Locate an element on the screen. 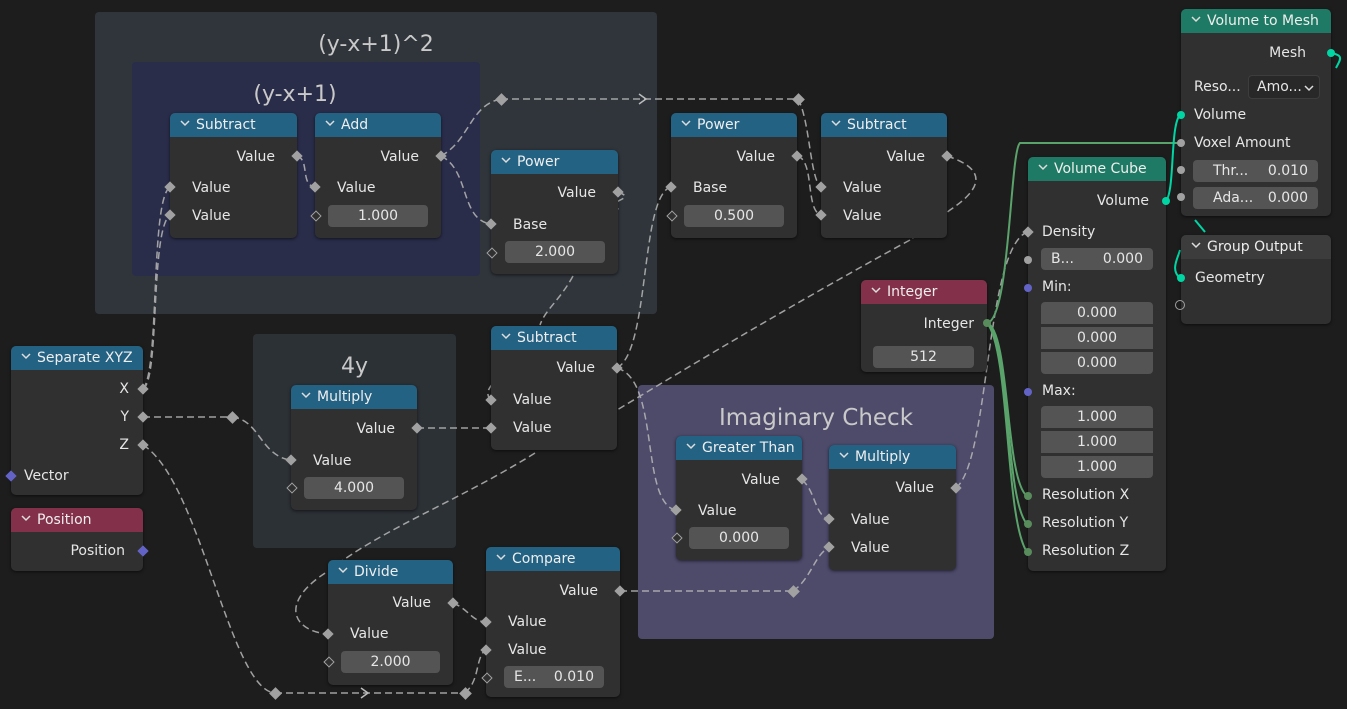  output-label: Value is located at coordinates (760, 480).